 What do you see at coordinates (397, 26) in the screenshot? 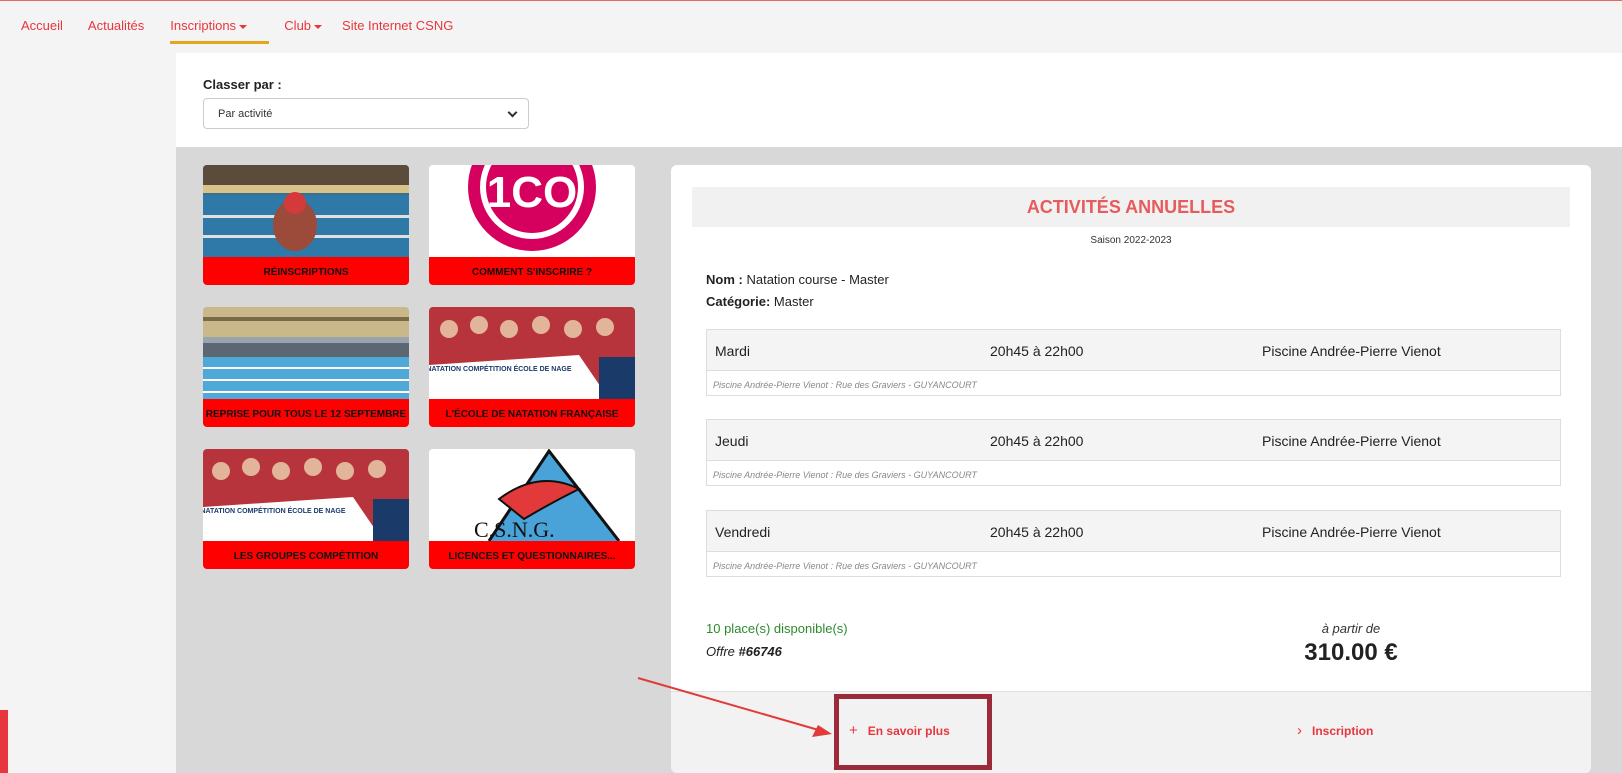
I see `nav-site-internet: Site Internet CSNG` at bounding box center [397, 26].